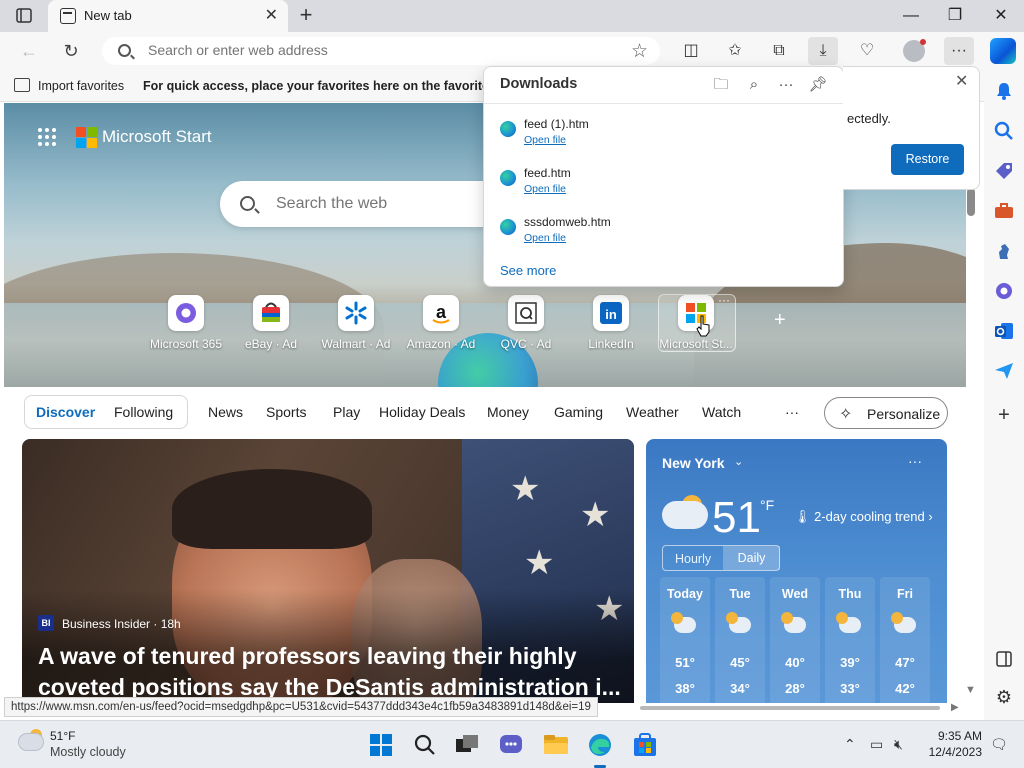 Image resolution: width=1024 pixels, height=768 pixels. Describe the element at coordinates (1004, 697) in the screenshot. I see `sidebar-settings-gear-icon: ⚙` at that location.